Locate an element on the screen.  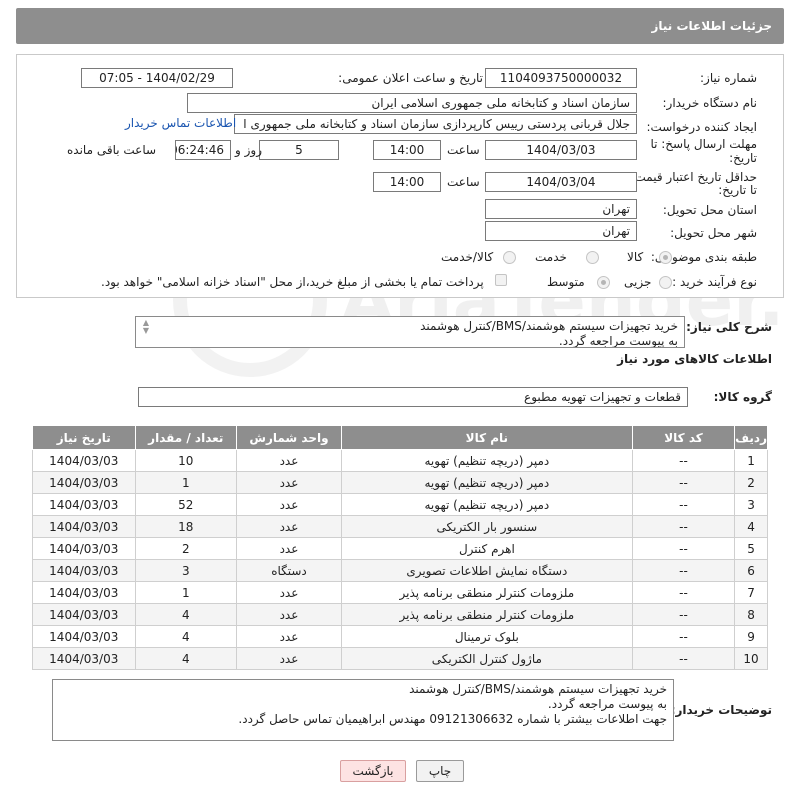
table-row: 9 -- بلوک ترمینال عدد 4 1404/03/03 is located at coordinates (400, 636).